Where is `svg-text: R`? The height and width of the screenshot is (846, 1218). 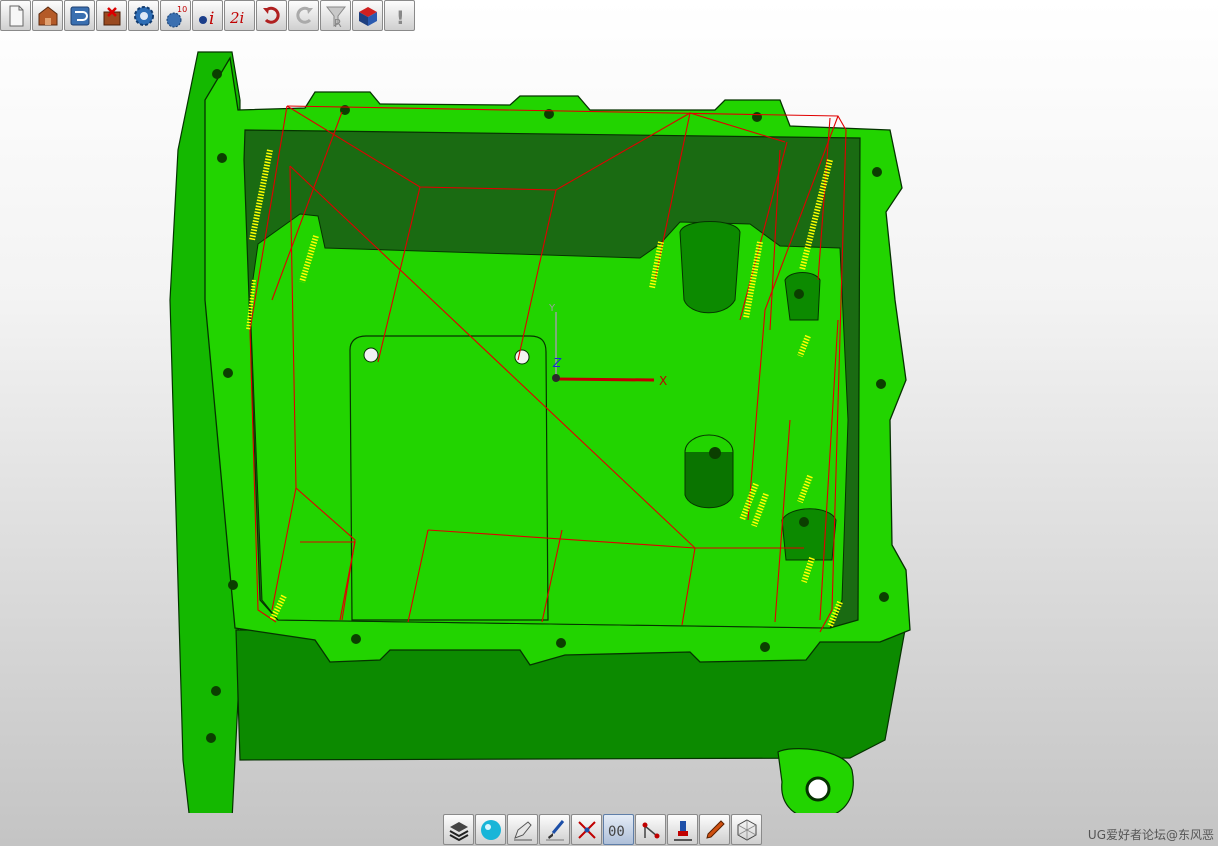
svg-text: R is located at coordinates (338, 22).